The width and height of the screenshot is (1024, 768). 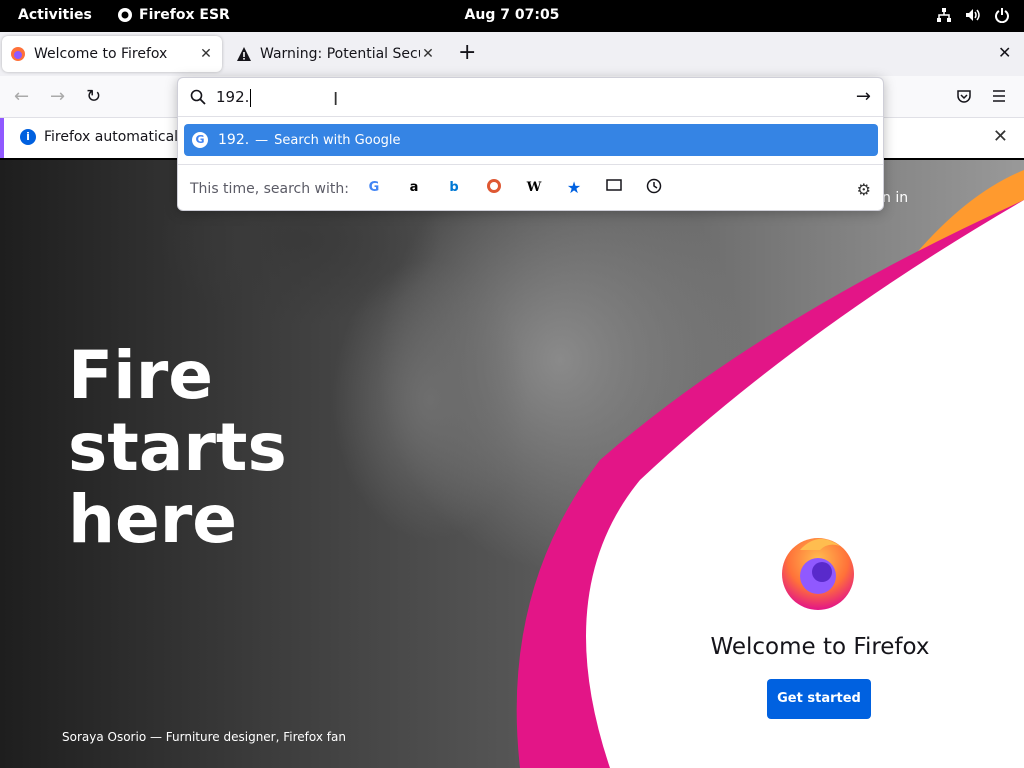 I want to click on activities-button: Activities, so click(x=55, y=15).